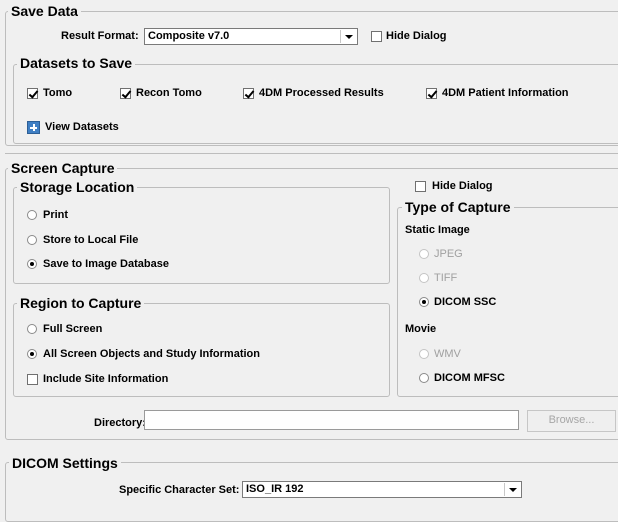  What do you see at coordinates (32, 354) in the screenshot?
I see `all-objects-radio` at bounding box center [32, 354].